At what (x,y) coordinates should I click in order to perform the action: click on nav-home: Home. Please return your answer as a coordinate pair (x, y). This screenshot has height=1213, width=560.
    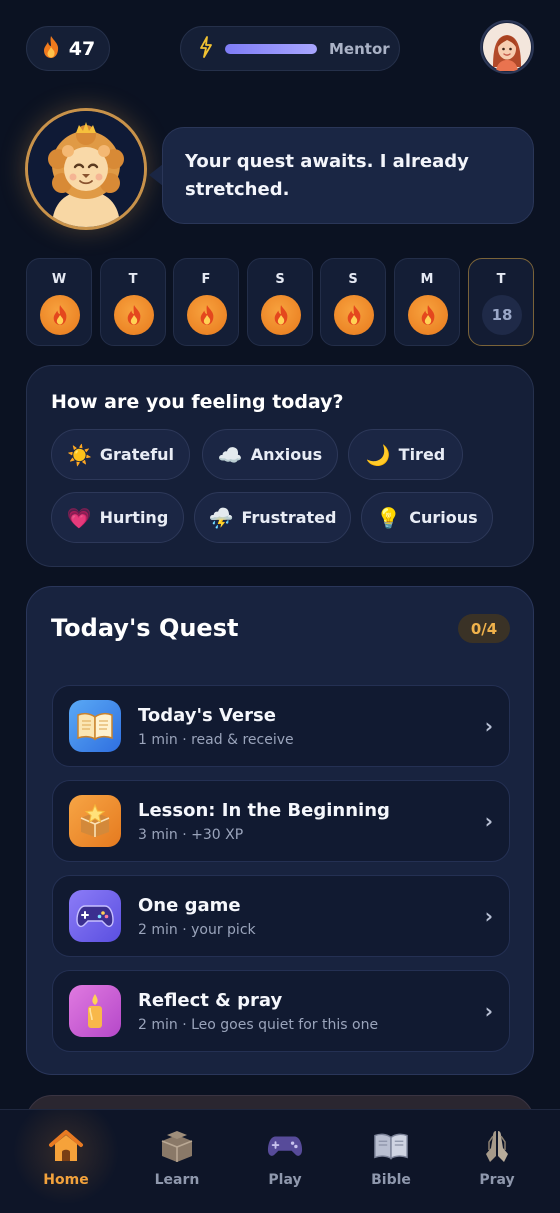
    Looking at the image, I should click on (66, 1164).